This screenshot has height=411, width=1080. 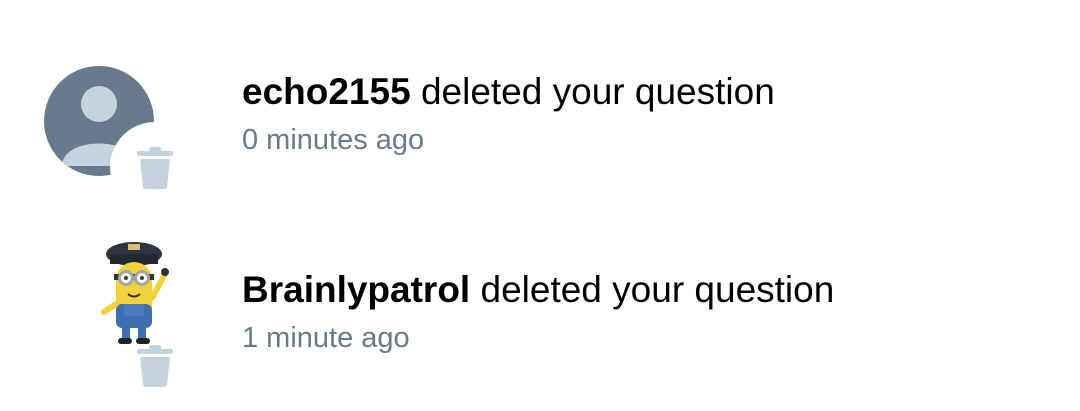 I want to click on username-link: Brainlypatrol, so click(x=356, y=289).